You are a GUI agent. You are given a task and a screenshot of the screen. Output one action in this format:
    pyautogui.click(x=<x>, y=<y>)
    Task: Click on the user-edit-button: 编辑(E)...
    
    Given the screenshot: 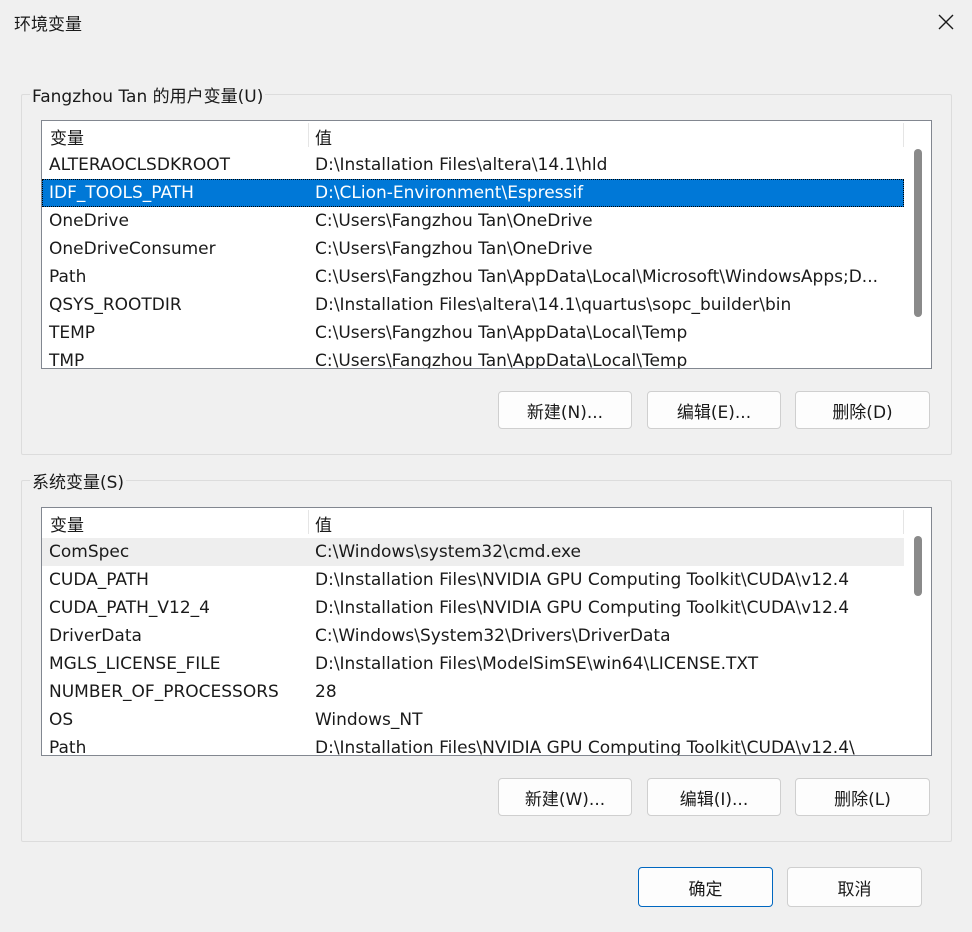 What is the action you would take?
    pyautogui.click(x=714, y=410)
    